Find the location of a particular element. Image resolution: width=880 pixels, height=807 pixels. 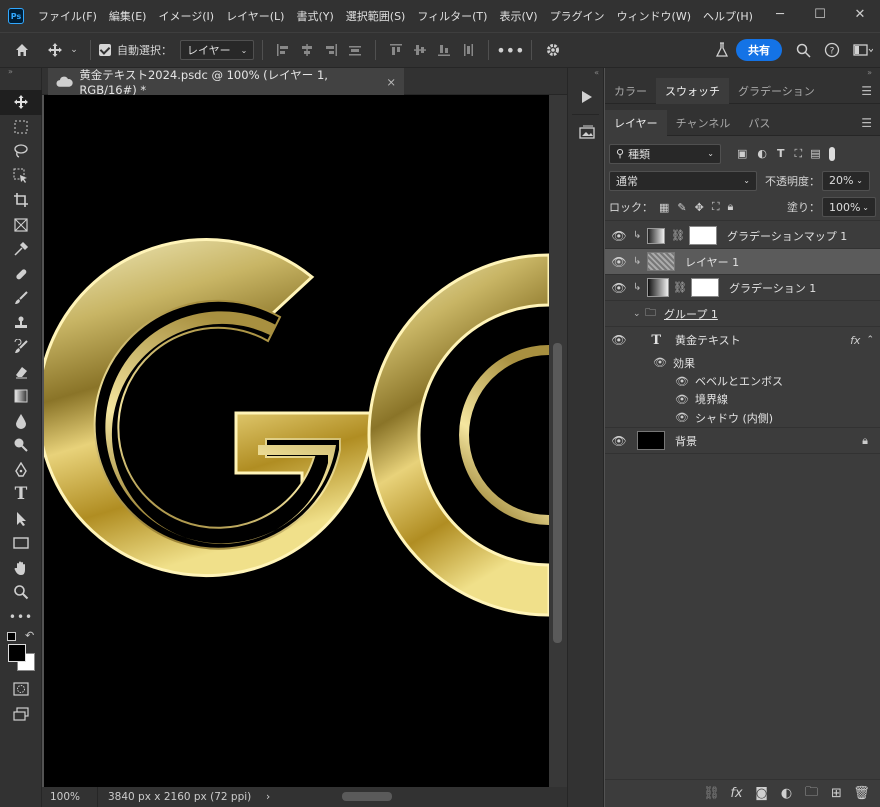

adjustment-layer-icon: ◐ is located at coordinates (786, 793).